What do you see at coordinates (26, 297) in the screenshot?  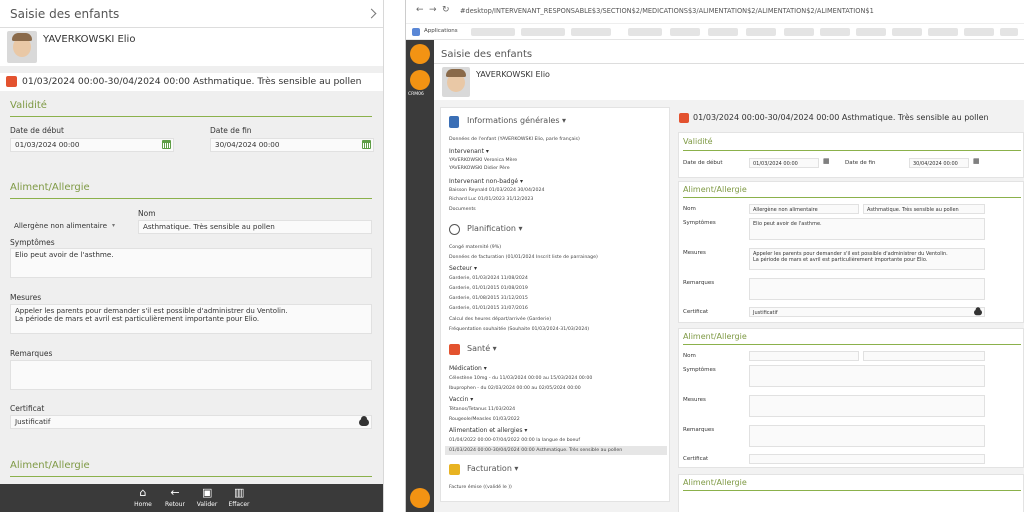 I see `measures-label: Mesures` at bounding box center [26, 297].